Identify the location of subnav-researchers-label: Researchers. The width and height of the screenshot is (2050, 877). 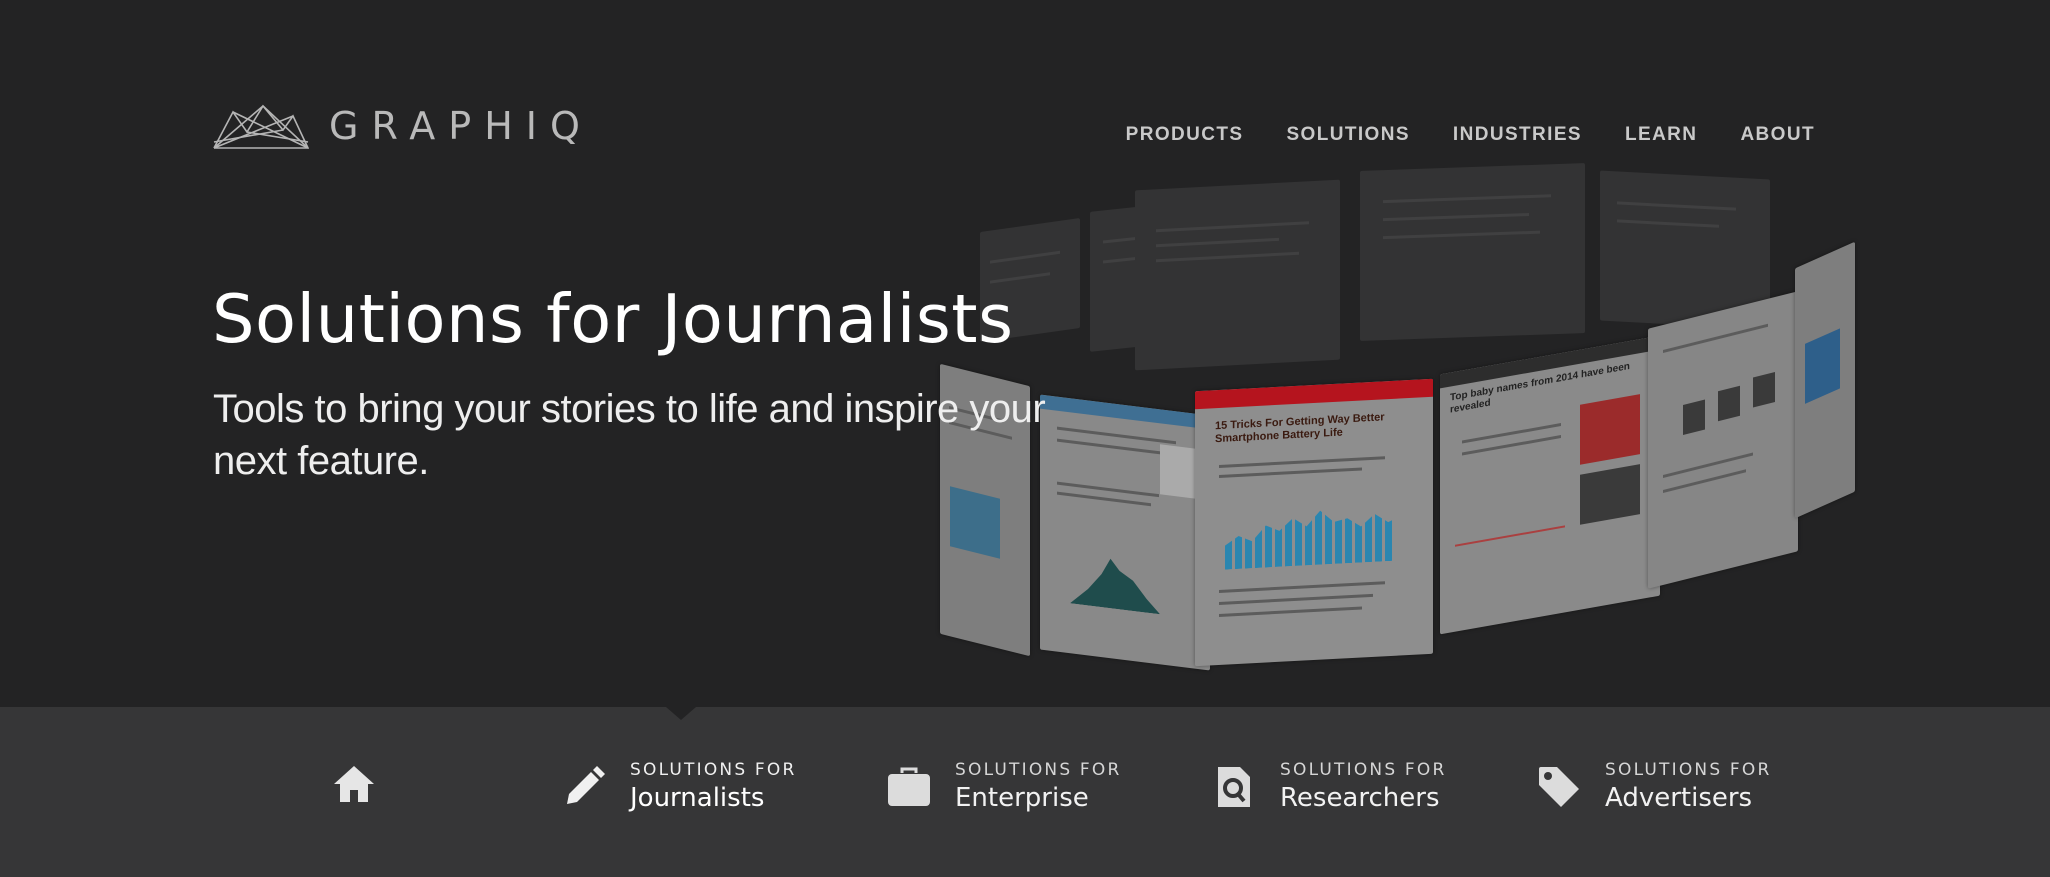
(1360, 798).